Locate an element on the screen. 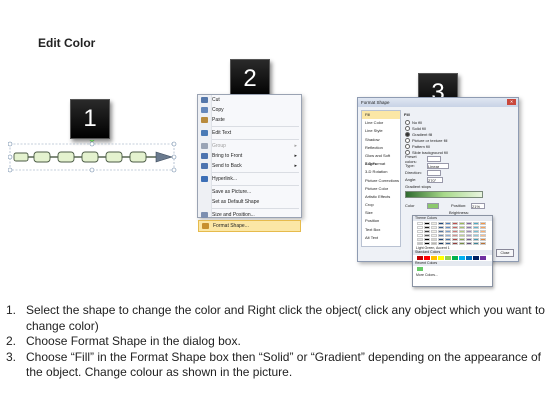 The image size is (560, 420). angle-row: Angle: 270° is located at coordinates (459, 179).